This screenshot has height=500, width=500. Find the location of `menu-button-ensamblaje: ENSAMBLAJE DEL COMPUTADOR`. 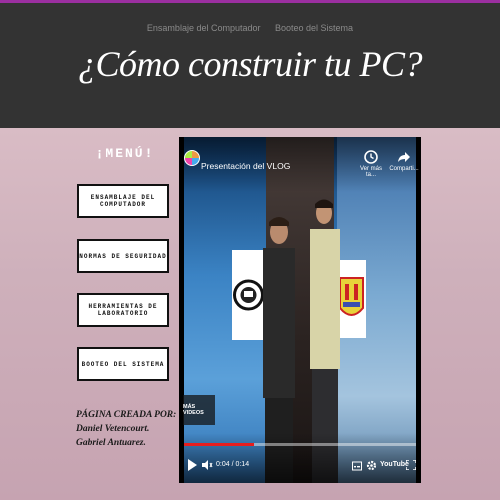

menu-button-ensamblaje: ENSAMBLAJE DEL COMPUTADOR is located at coordinates (123, 201).